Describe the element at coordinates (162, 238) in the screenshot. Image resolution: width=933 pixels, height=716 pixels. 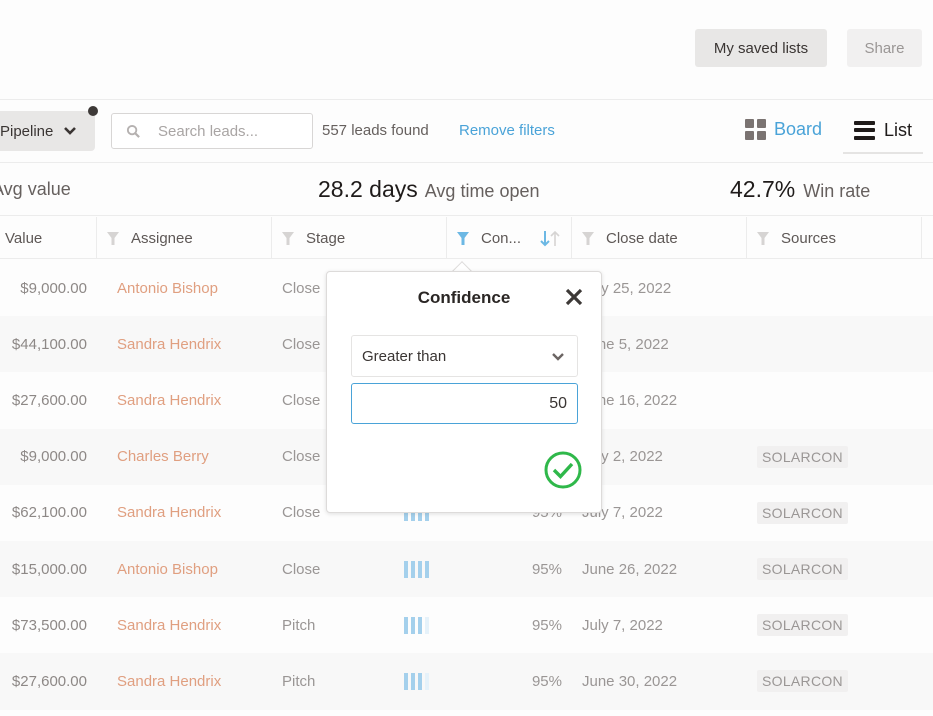
I see `column-label: Assignee` at that location.